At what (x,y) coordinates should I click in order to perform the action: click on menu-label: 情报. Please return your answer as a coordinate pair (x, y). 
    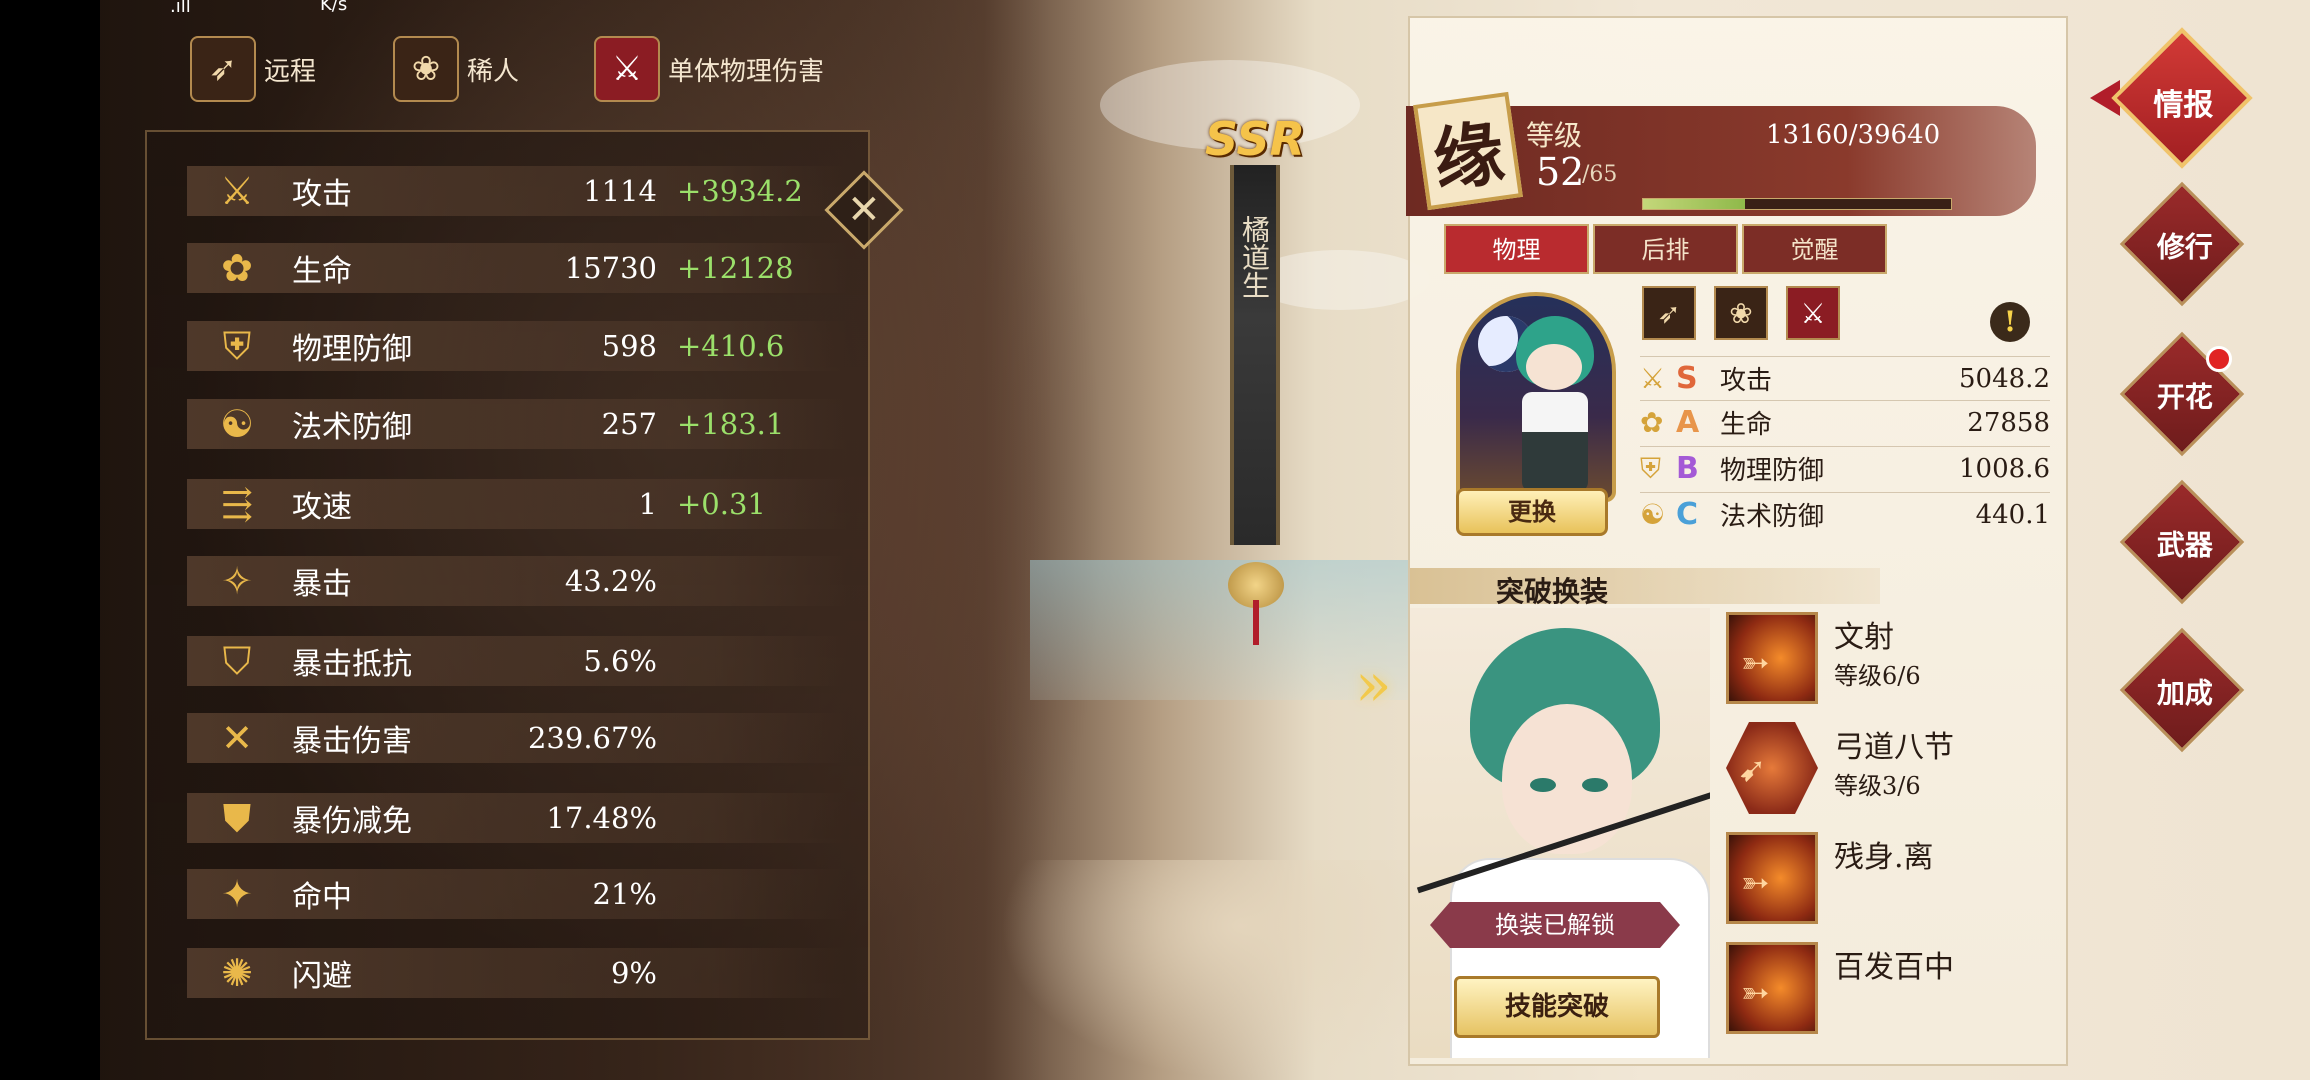
    Looking at the image, I should click on (2183, 106).